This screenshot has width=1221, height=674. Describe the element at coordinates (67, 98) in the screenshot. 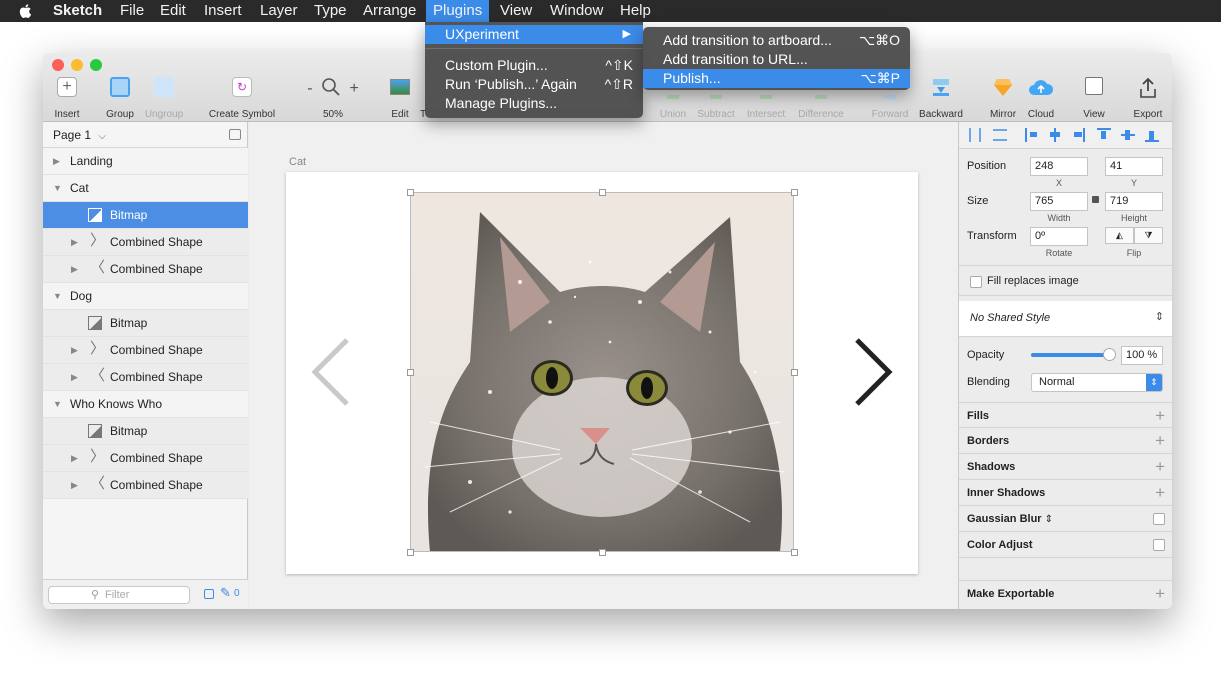

I see `insert-button: + Insert` at that location.